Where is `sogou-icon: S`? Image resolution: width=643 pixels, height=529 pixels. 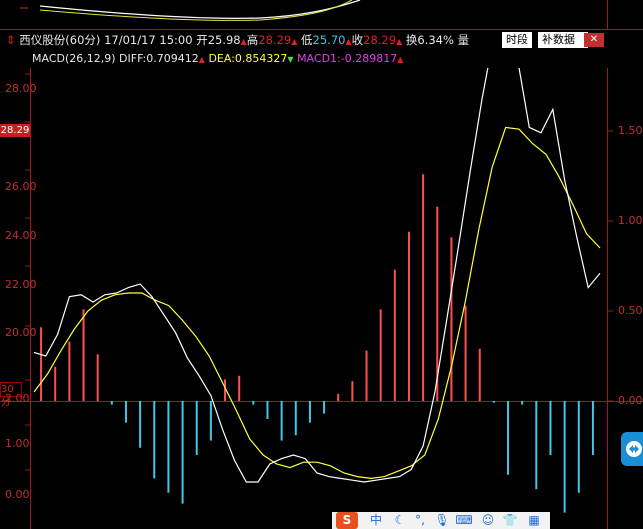
sogou-icon: S is located at coordinates (347, 520).